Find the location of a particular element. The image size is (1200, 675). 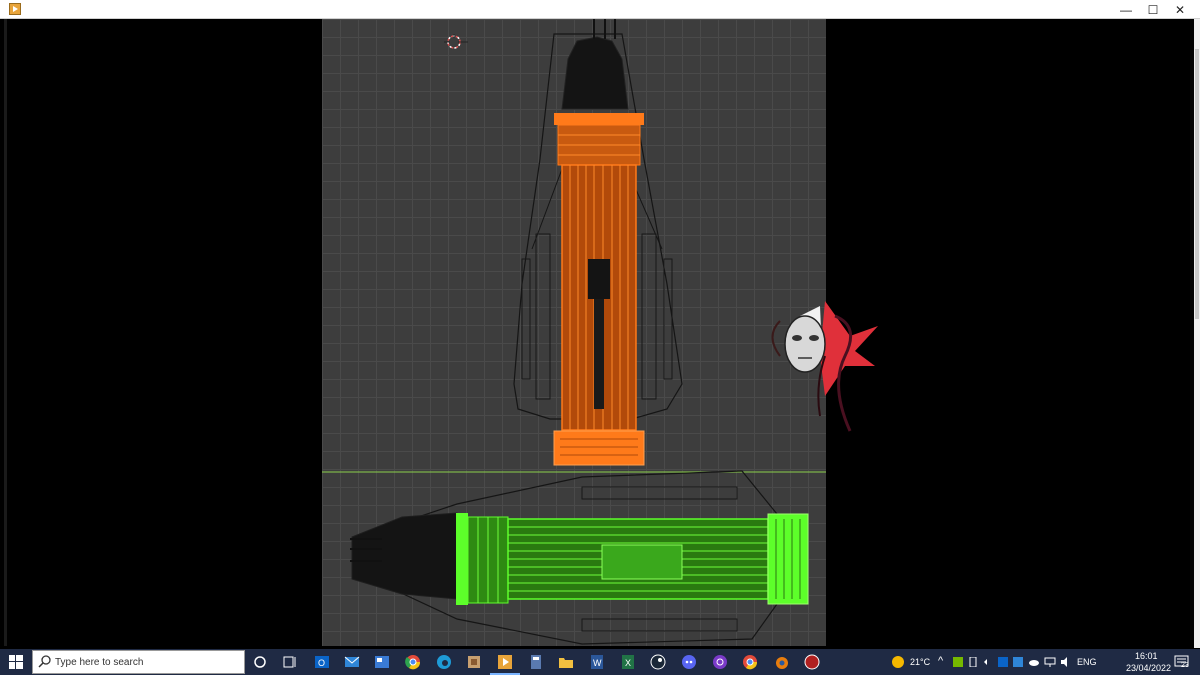

task-view-icon is located at coordinates (290, 662).